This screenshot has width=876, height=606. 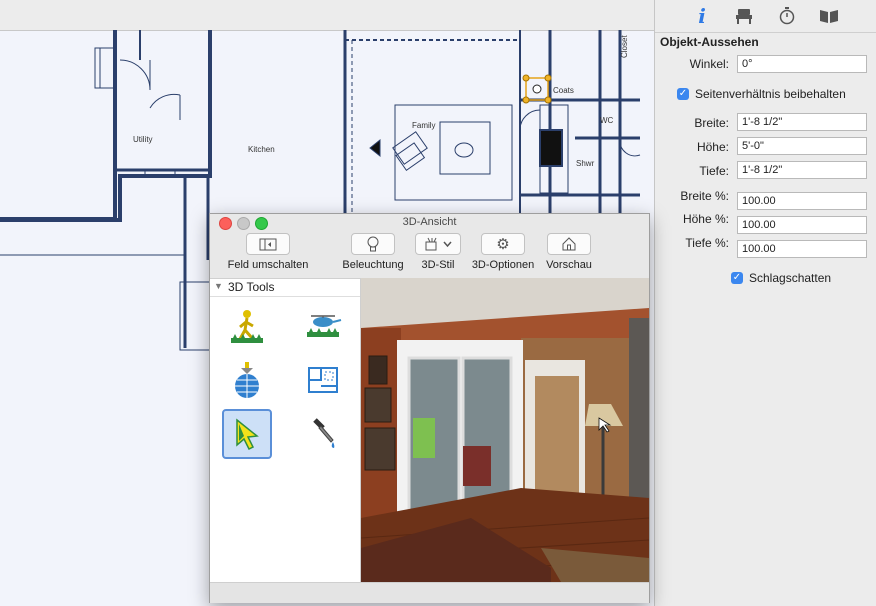 I want to click on toggle-panel-button, so click(x=268, y=244).